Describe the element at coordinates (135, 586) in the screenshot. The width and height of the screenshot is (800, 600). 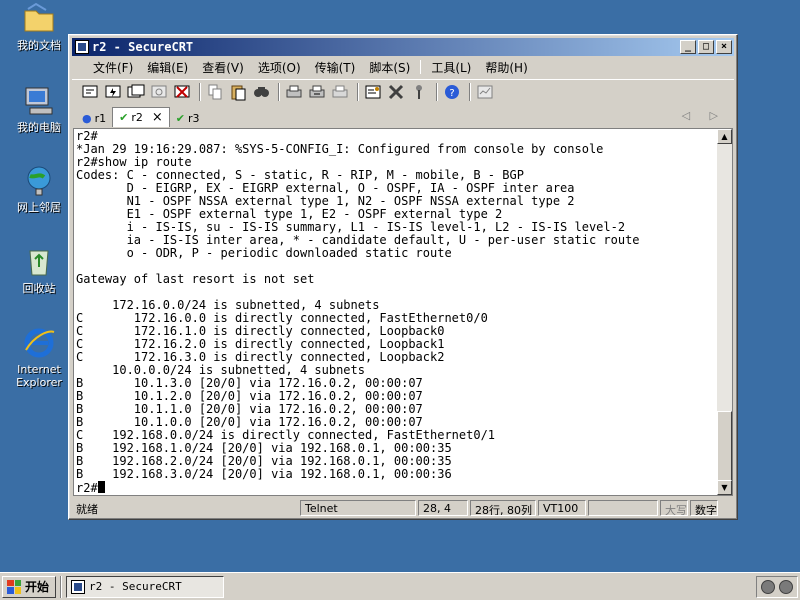
I see `taskbar-task-label: r2 - SecureCRT` at that location.